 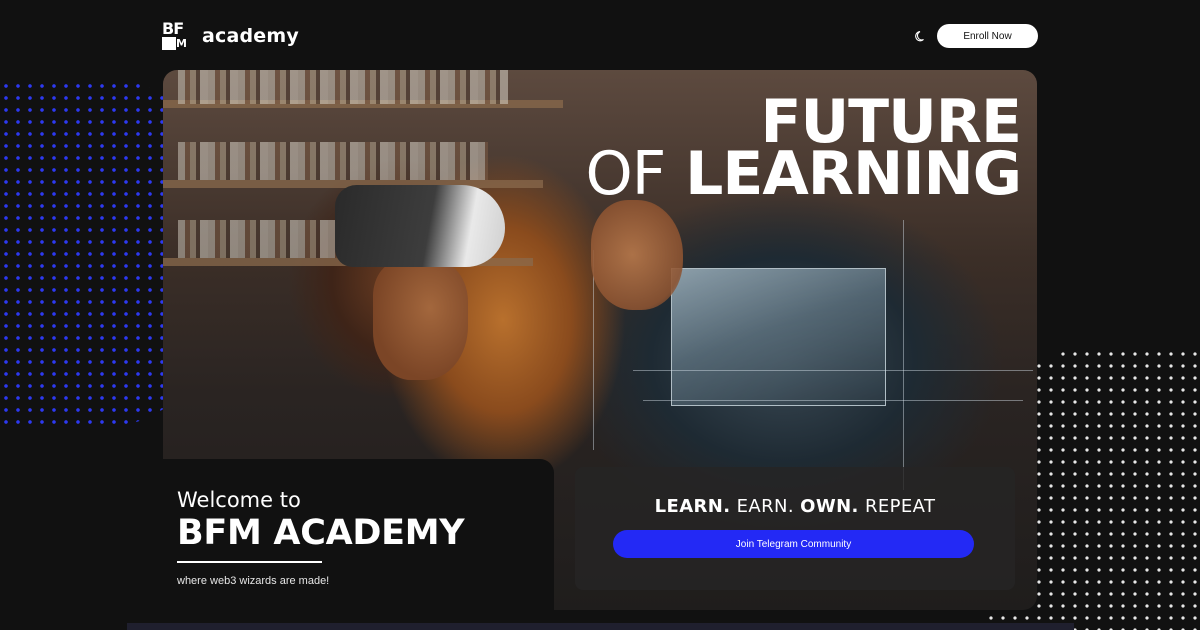 What do you see at coordinates (250, 36) in the screenshot?
I see `logo-text: academy` at bounding box center [250, 36].